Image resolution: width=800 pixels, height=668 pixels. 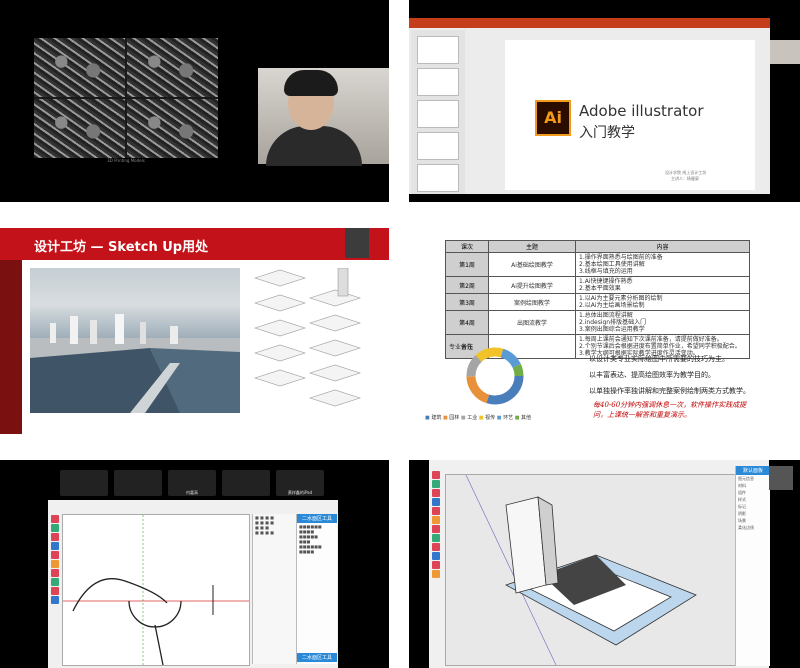 I want to click on sketchup-window: 默认面板 图元信息 材料 组件 样式 标记 阴影 场景 柔化边线, so click(x=599, y=564).